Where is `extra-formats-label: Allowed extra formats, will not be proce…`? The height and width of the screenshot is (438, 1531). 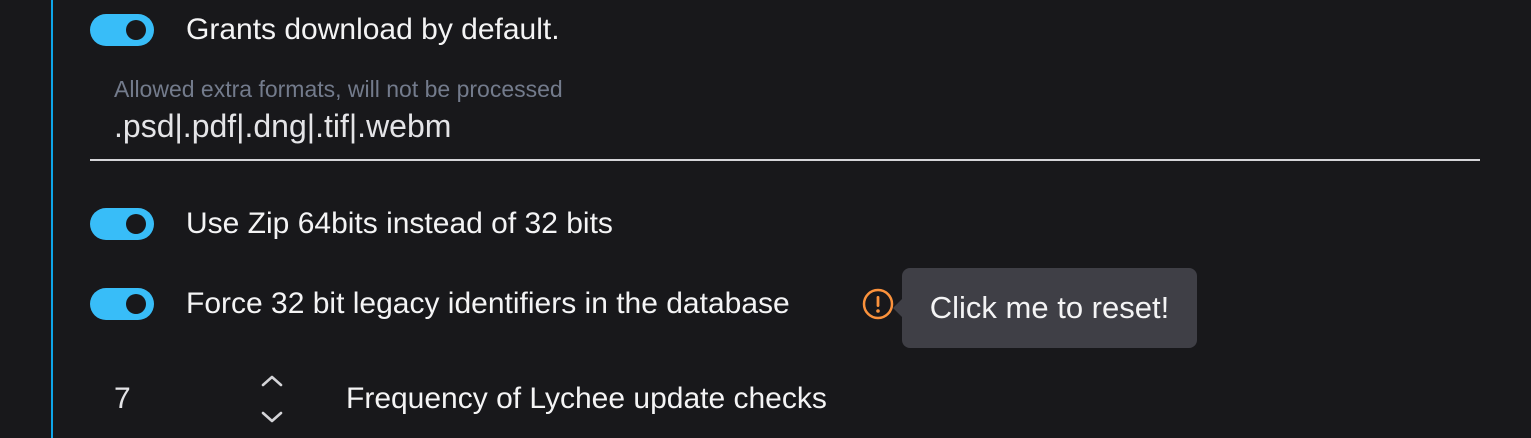
extra-formats-label: Allowed extra formats, will not be proce… is located at coordinates (338, 89).